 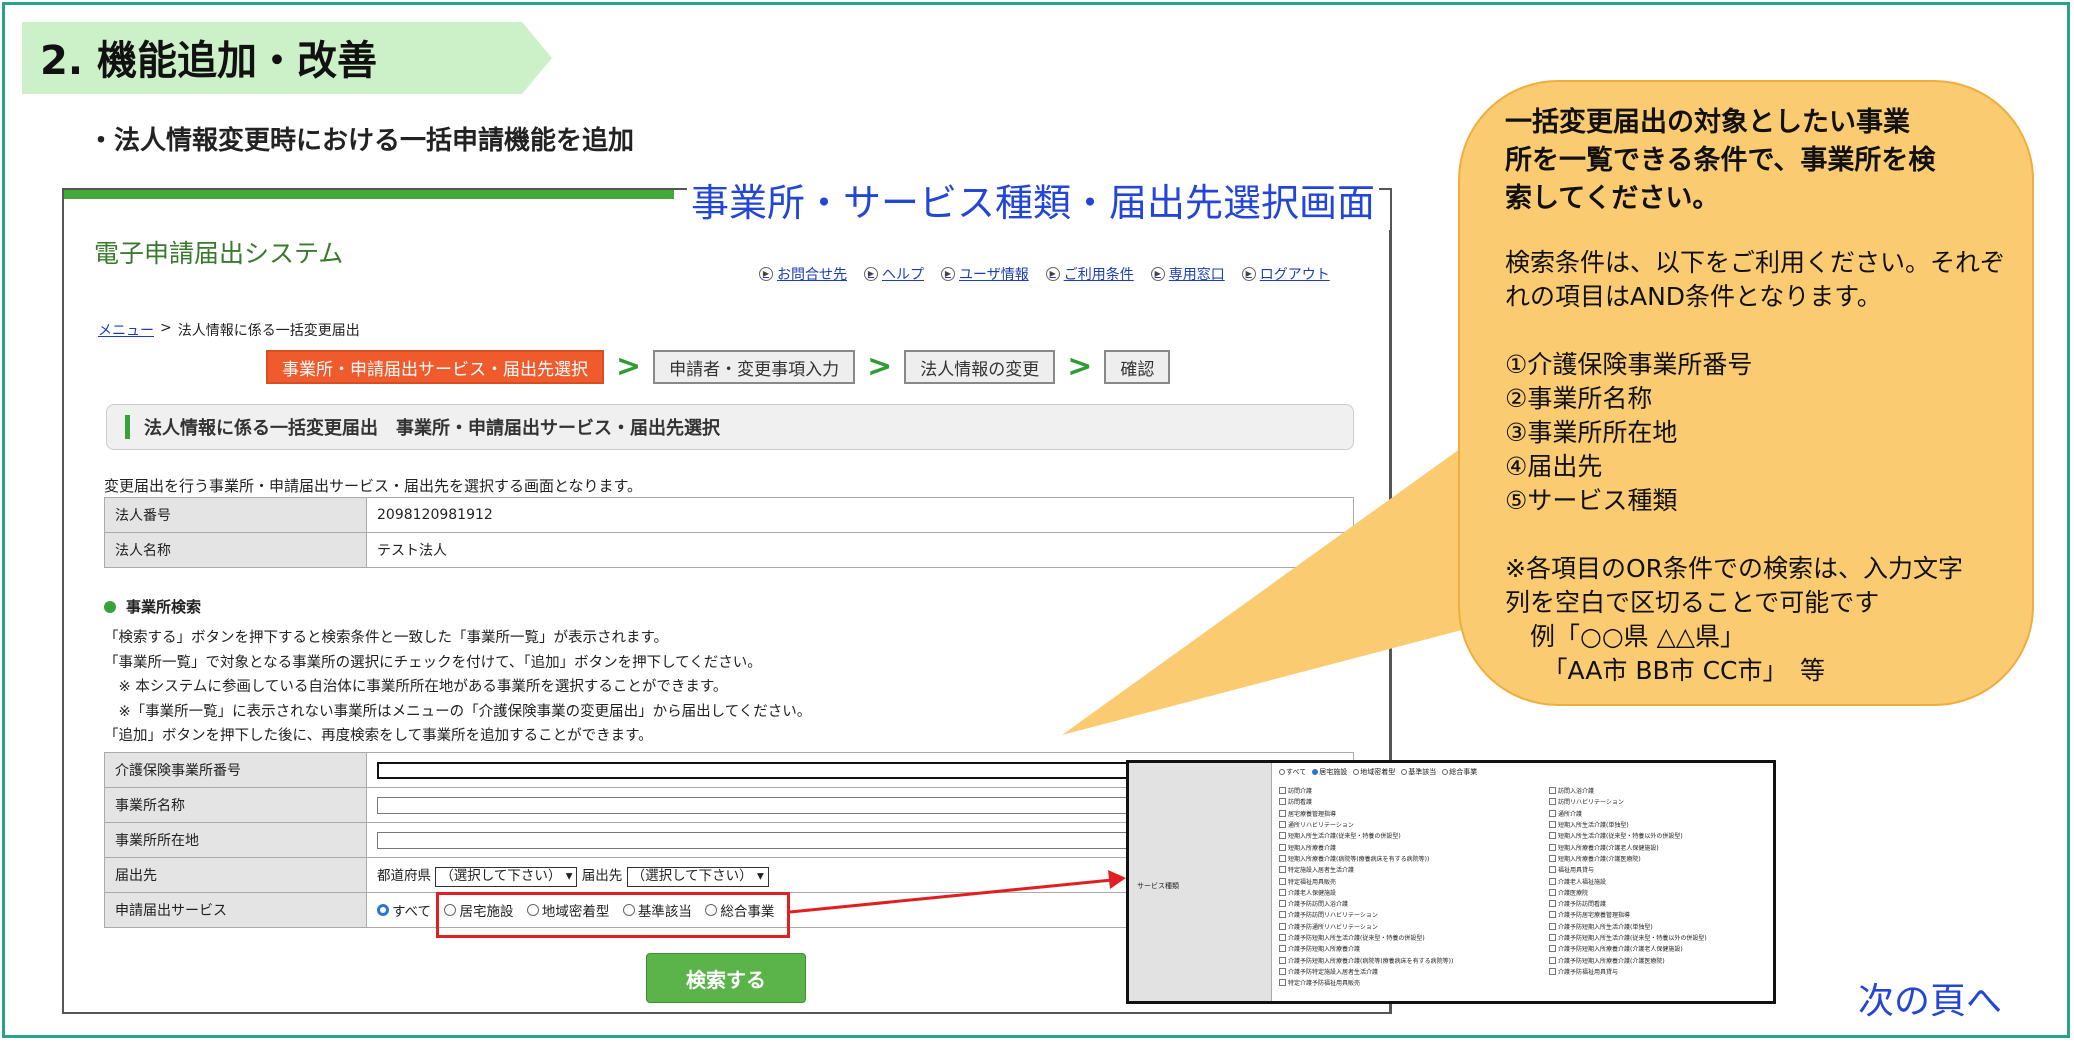 I want to click on callout-line: 「AA市 BB市 CC市」 等, so click(x=1665, y=670).